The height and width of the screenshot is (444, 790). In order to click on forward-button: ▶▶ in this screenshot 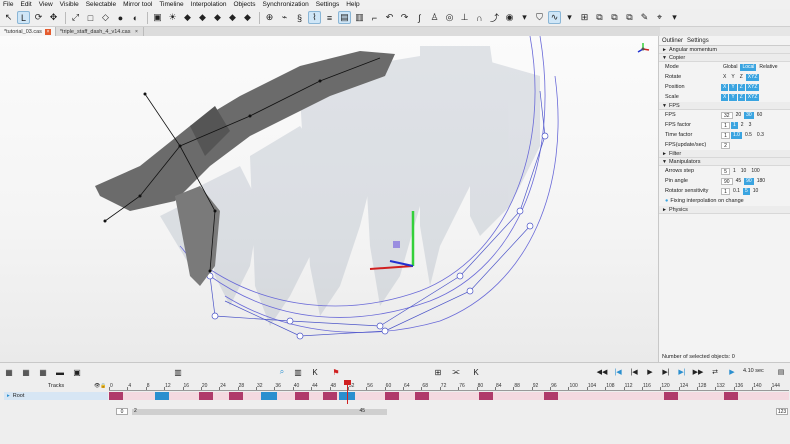, I will do `click(698, 372)`.